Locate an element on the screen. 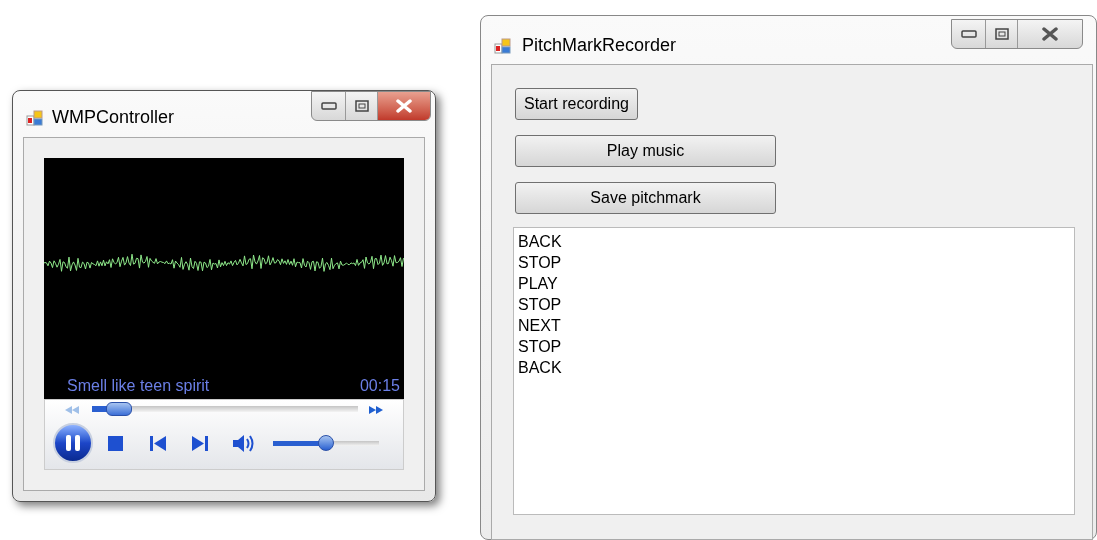 This screenshot has height=540, width=1097. window-title: PitchMarkRecorder is located at coordinates (599, 45).